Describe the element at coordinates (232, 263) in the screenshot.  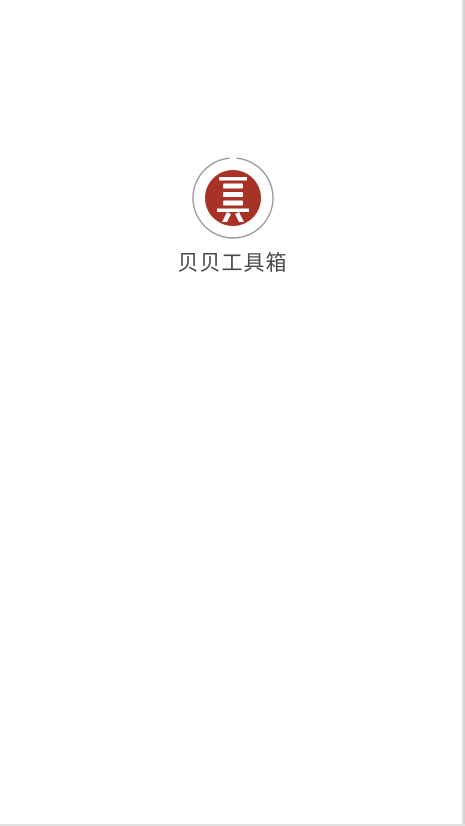
I see `app-name: 贝贝工具箱` at that location.